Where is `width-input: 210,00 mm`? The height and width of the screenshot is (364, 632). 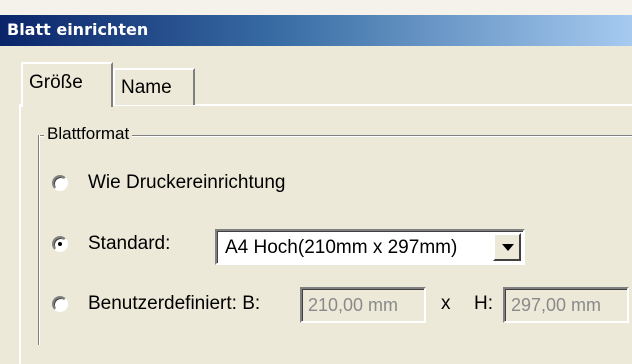 width-input: 210,00 mm is located at coordinates (363, 305).